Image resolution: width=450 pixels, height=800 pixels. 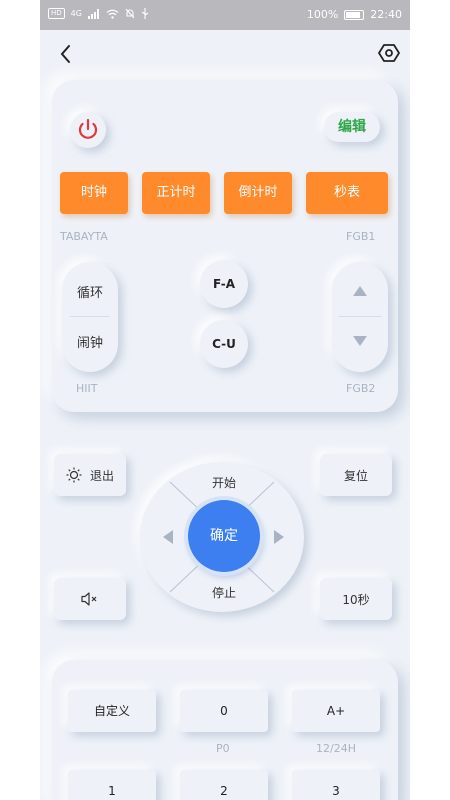 What do you see at coordinates (224, 785) in the screenshot?
I see `key-2: 2` at bounding box center [224, 785].